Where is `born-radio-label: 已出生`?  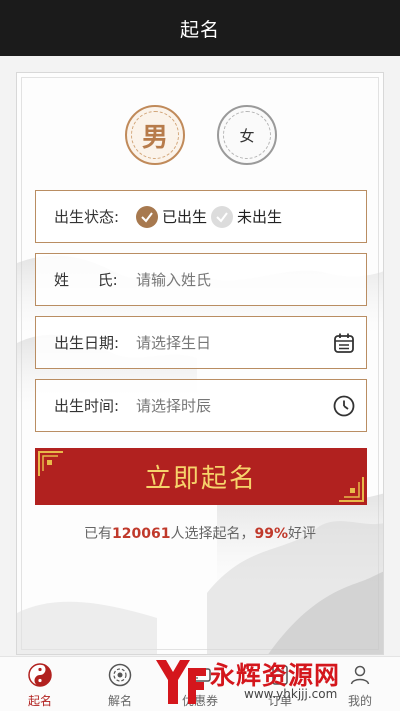 born-radio-label: 已出生 is located at coordinates (185, 217).